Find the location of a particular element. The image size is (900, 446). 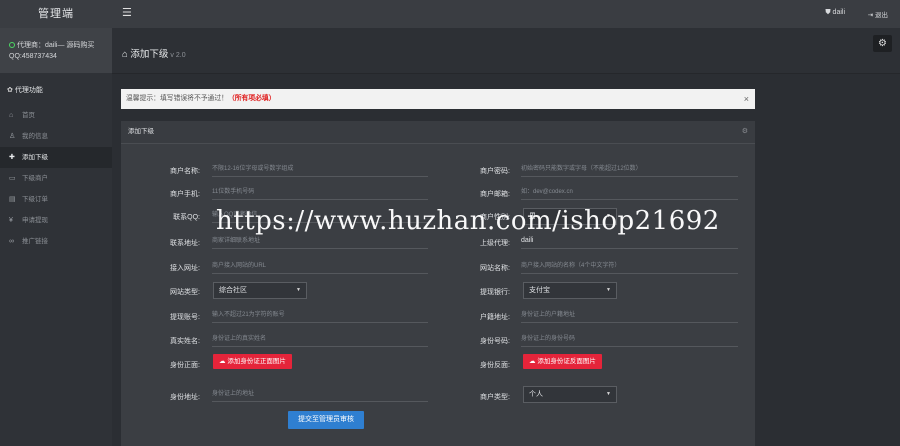

merchant-phone-input: 11位数手机号码 is located at coordinates (320, 193).